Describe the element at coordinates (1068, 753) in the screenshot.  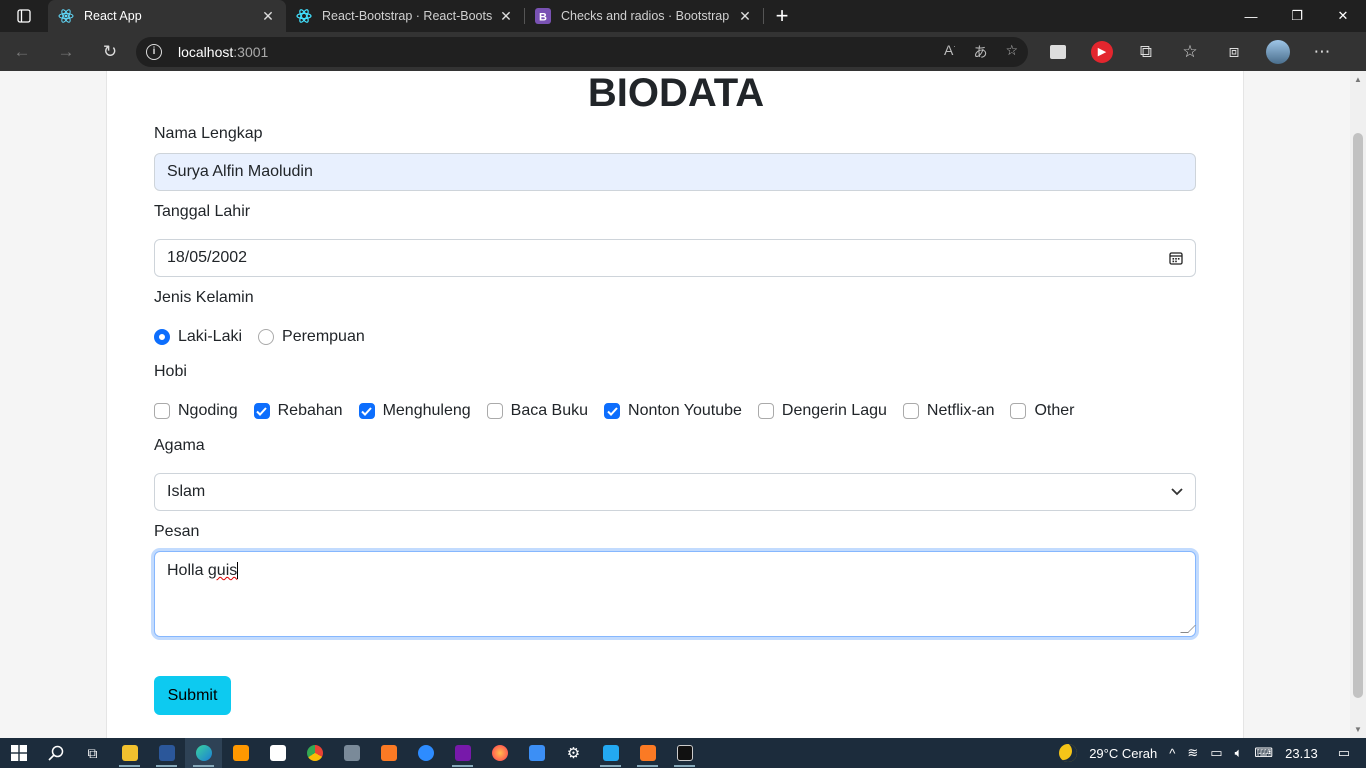
I see `weather-moon-icon` at that location.